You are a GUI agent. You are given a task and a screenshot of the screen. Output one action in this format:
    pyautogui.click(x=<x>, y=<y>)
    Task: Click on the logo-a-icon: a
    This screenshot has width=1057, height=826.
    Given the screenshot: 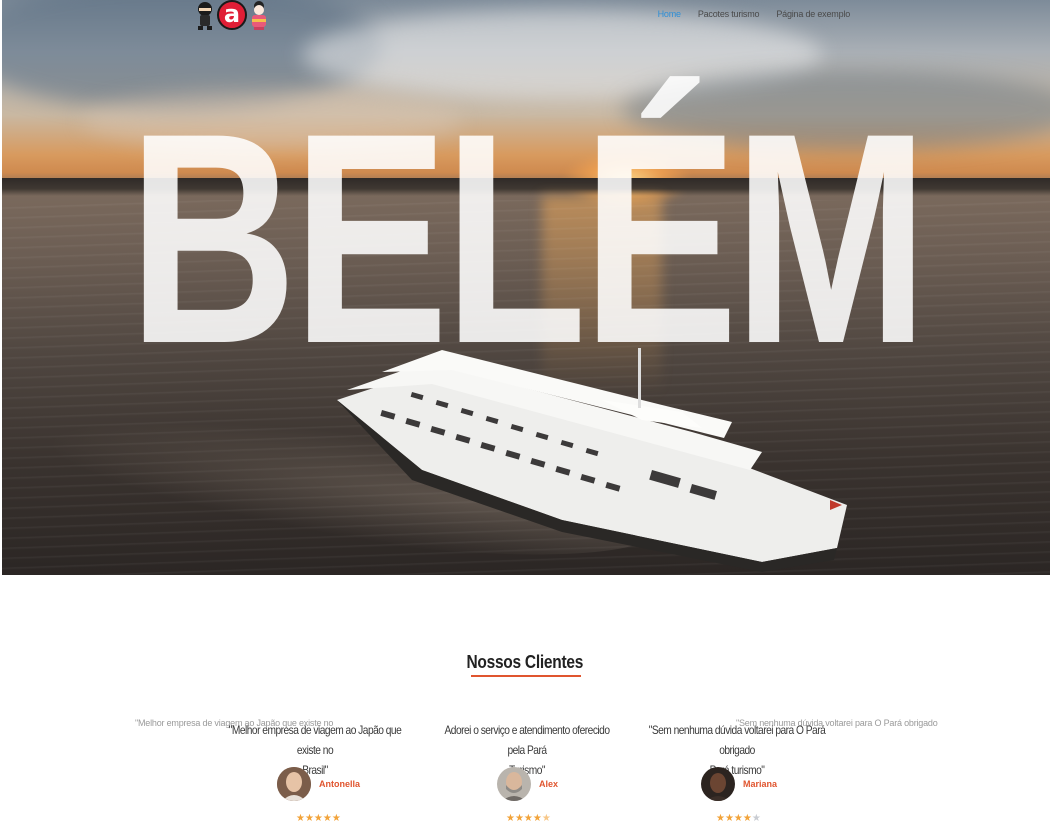 What is the action you would take?
    pyautogui.click(x=232, y=15)
    